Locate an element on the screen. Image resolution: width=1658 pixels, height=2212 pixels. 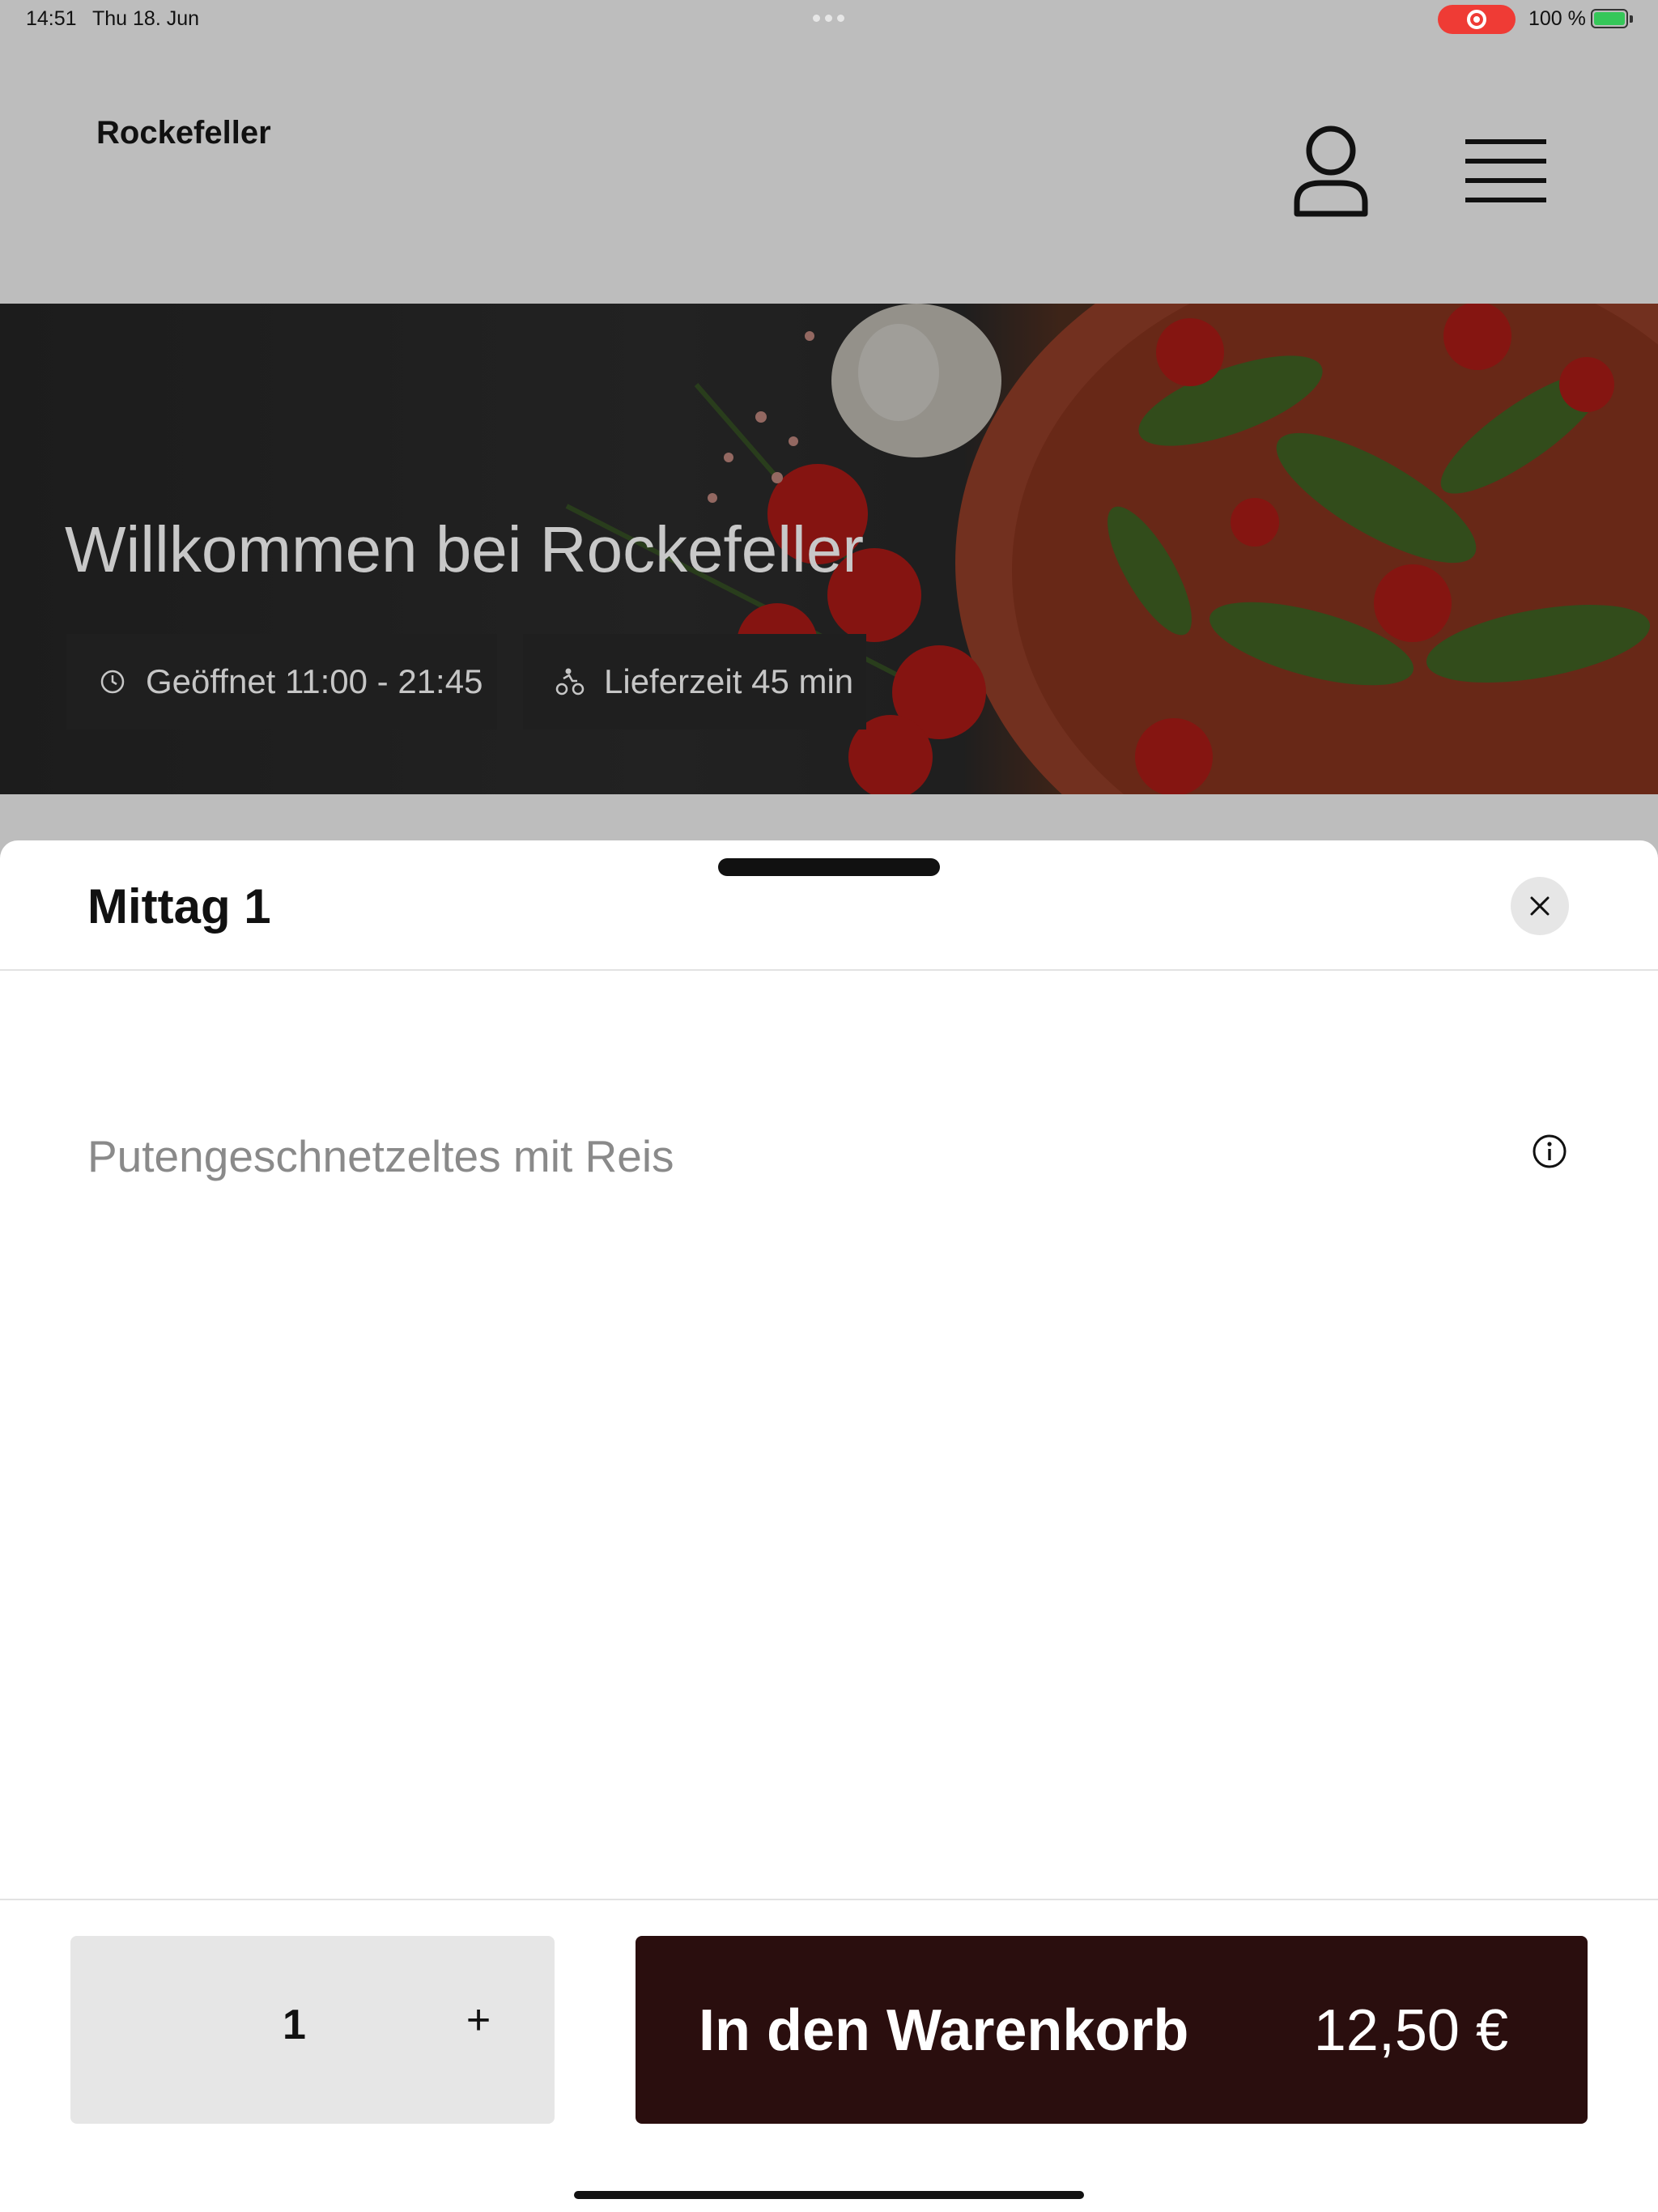
home-indicator is located at coordinates (829, 2195).